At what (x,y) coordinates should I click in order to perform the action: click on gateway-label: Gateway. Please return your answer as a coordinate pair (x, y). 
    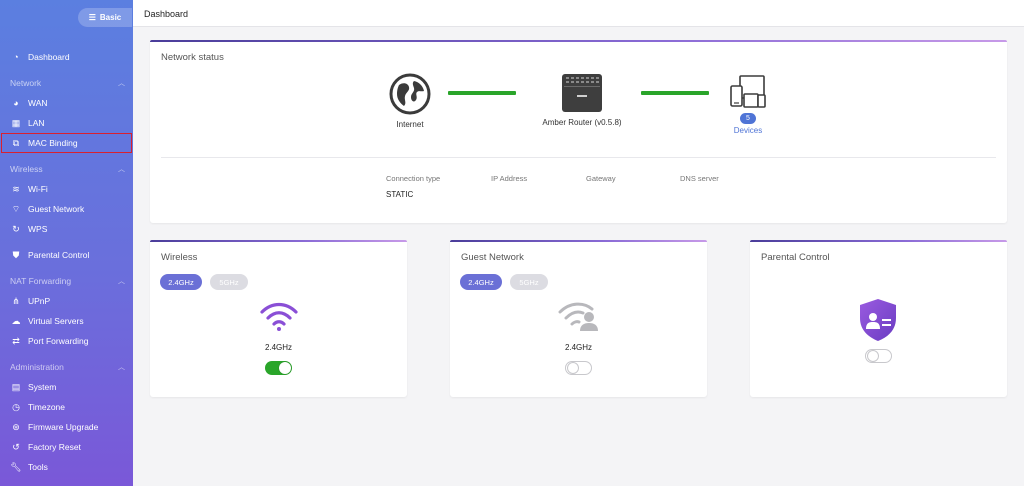
    Looking at the image, I should click on (601, 178).